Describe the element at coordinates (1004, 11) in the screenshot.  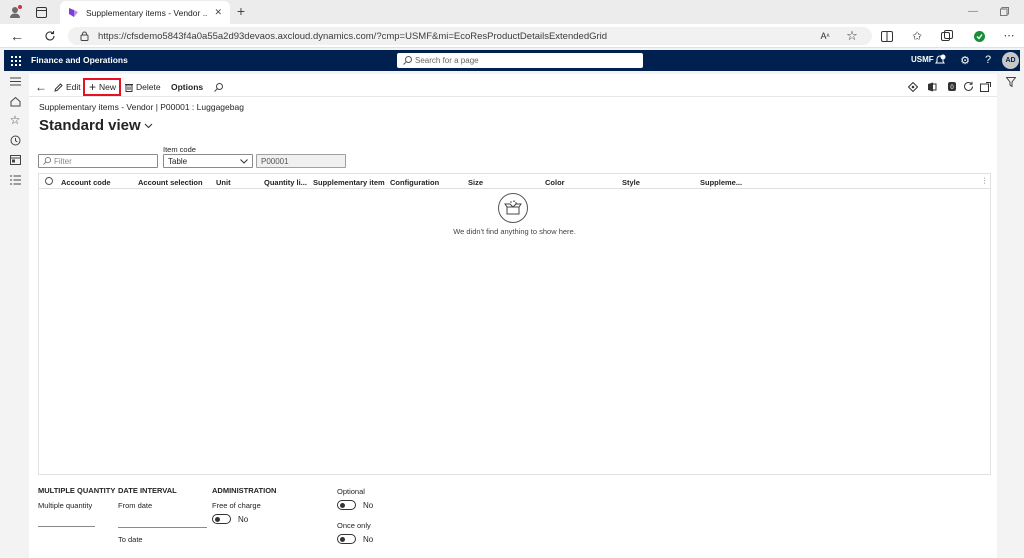
I see `restore-icon` at that location.